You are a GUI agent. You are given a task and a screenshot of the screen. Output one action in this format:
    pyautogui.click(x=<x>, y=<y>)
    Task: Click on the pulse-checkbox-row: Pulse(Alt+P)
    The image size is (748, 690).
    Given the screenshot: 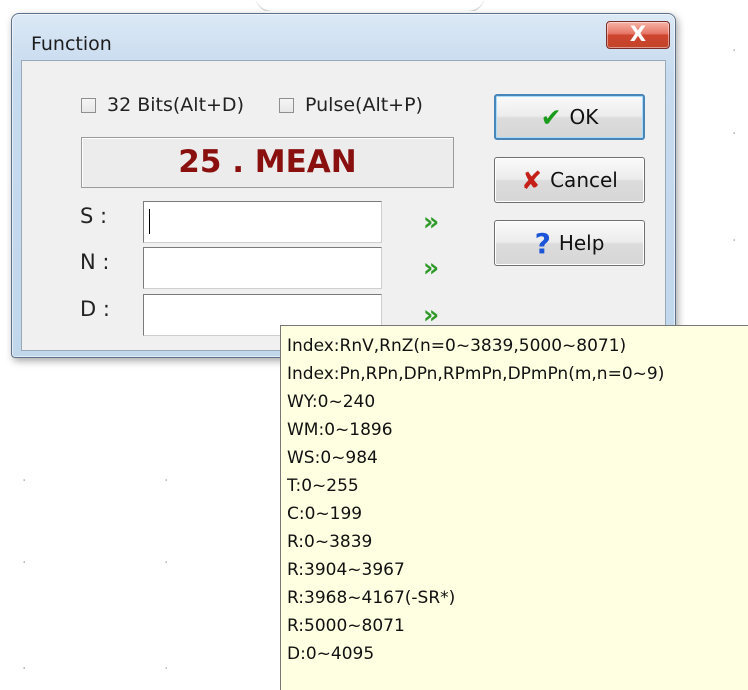 What is the action you would take?
    pyautogui.click(x=351, y=105)
    